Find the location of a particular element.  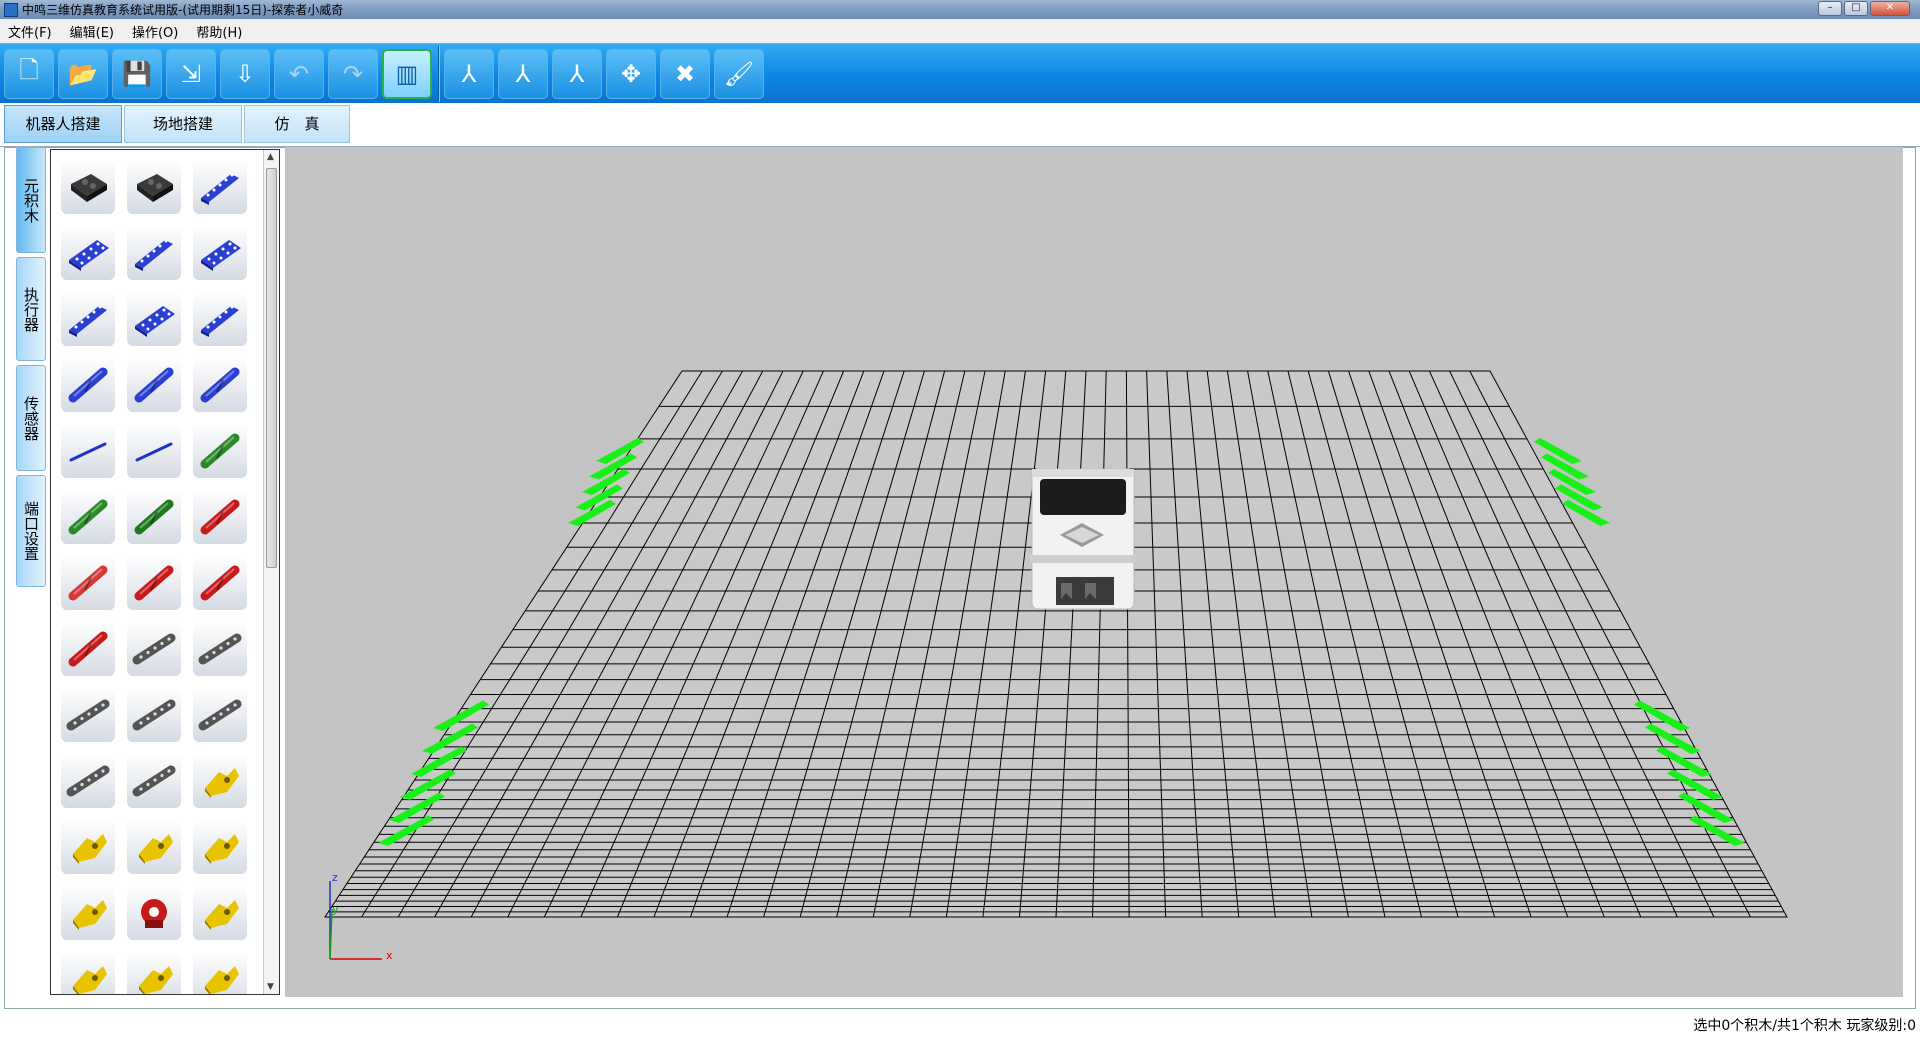

build-mode-button: ▥ is located at coordinates (407, 73).